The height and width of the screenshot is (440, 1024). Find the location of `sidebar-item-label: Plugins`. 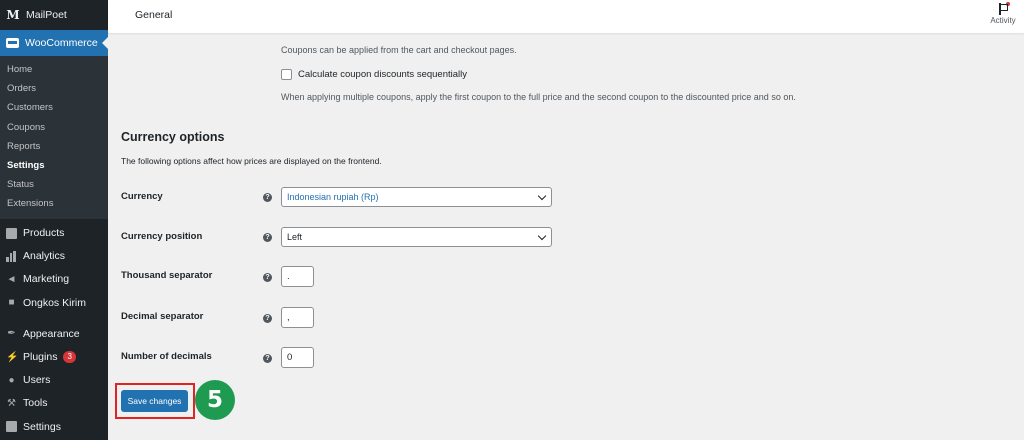

sidebar-item-label: Plugins is located at coordinates (40, 357).